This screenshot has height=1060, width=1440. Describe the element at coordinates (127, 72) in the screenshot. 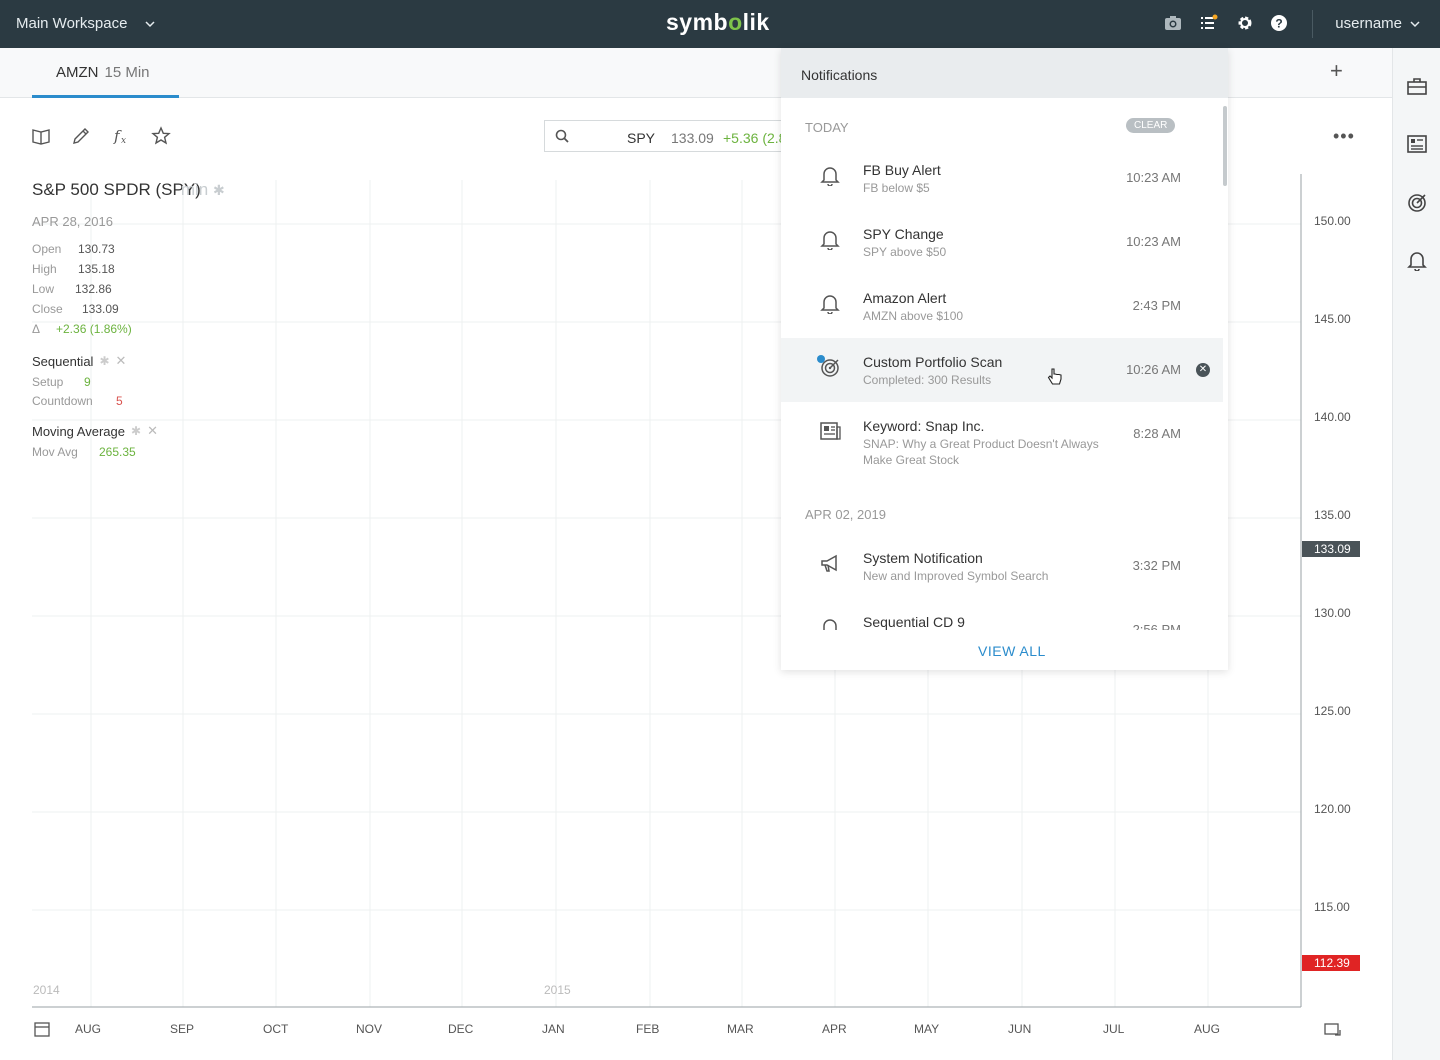

I see `tab-interval: 15 Min` at that location.